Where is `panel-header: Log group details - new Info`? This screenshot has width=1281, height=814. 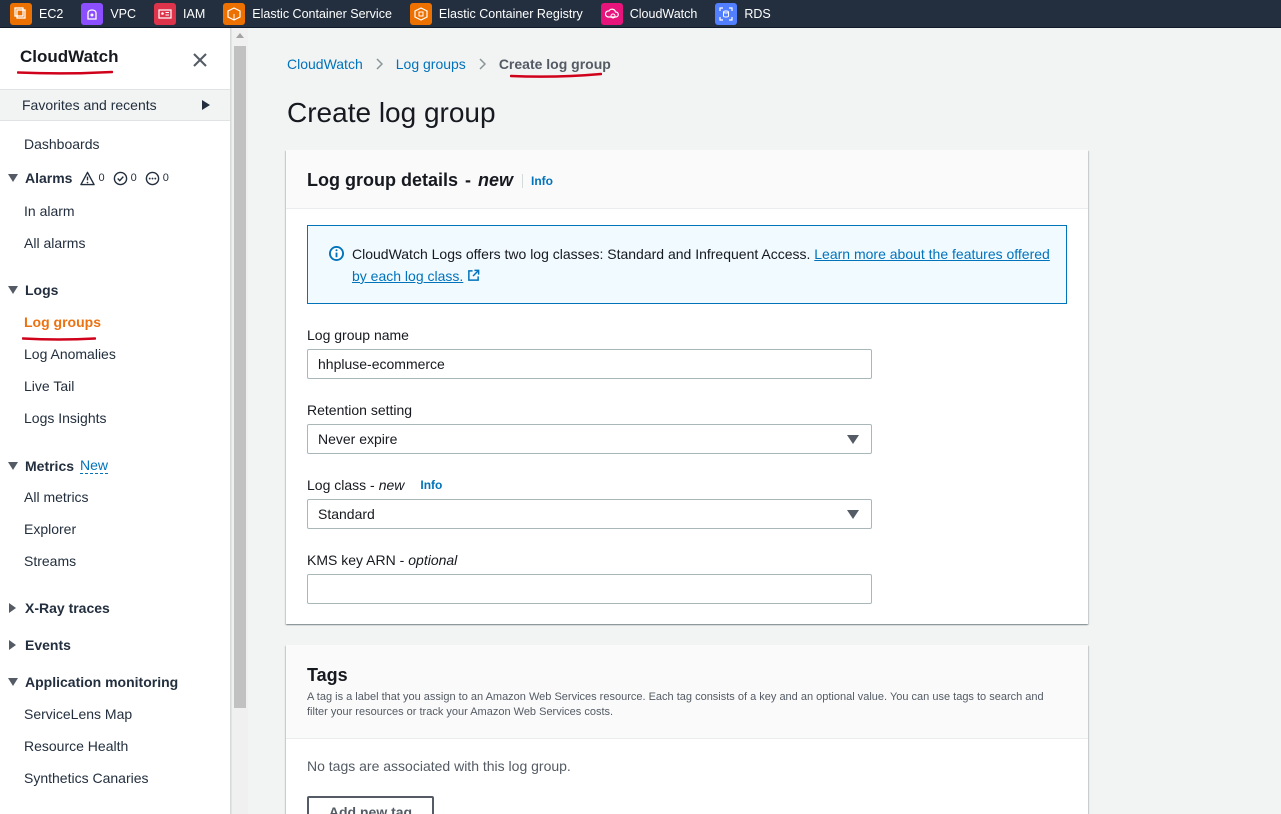
panel-header: Log group details - new Info is located at coordinates (687, 179).